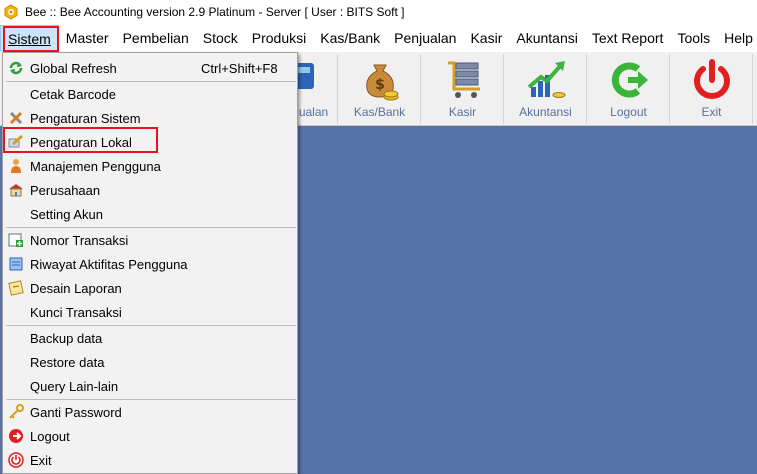 The width and height of the screenshot is (757, 474). What do you see at coordinates (150, 362) in the screenshot?
I see `menu-item-restore-data: Restore data` at bounding box center [150, 362].